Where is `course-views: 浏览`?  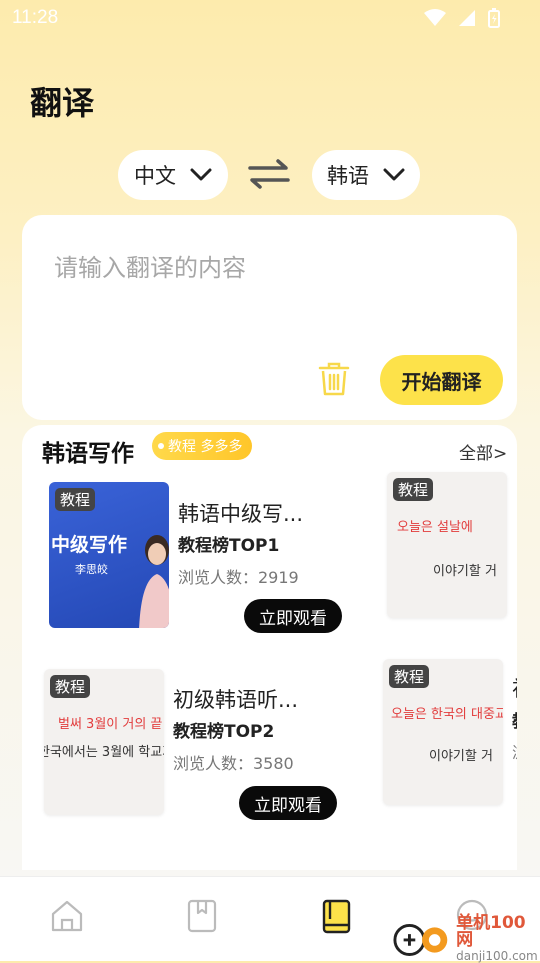
course-views: 浏览 is located at coordinates (514, 751).